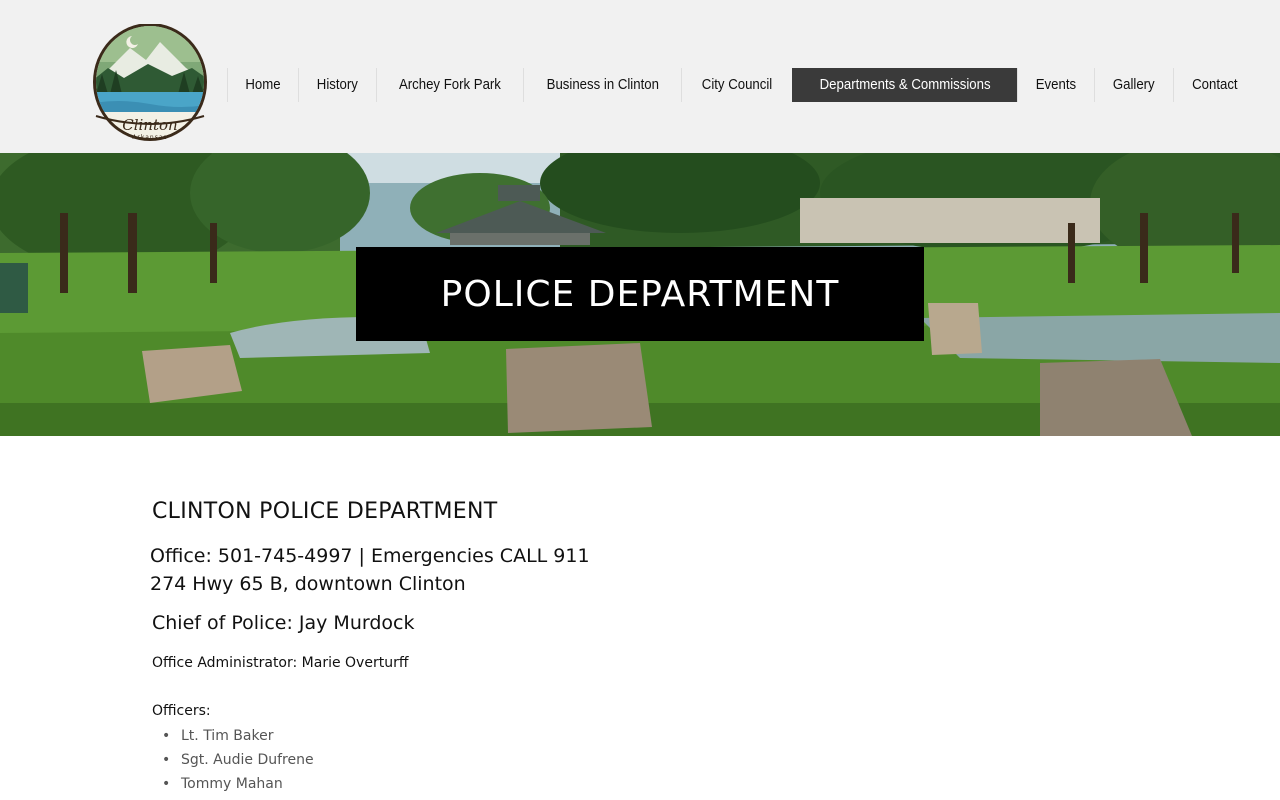 The image size is (1280, 800). I want to click on nav-home: Home, so click(262, 85).